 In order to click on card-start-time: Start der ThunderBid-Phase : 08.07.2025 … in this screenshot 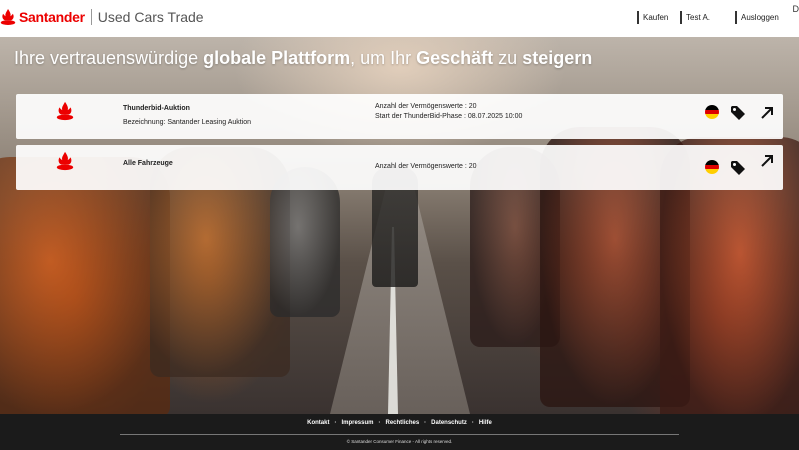, I will do `click(449, 116)`.